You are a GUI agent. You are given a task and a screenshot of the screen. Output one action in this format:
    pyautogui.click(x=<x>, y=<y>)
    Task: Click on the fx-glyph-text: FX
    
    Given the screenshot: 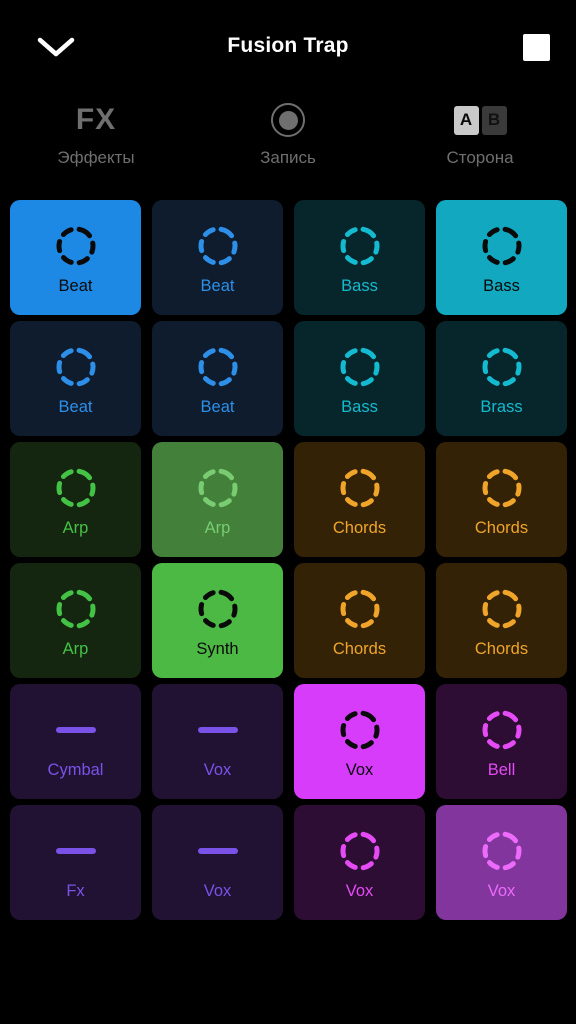 What is the action you would take?
    pyautogui.click(x=96, y=119)
    